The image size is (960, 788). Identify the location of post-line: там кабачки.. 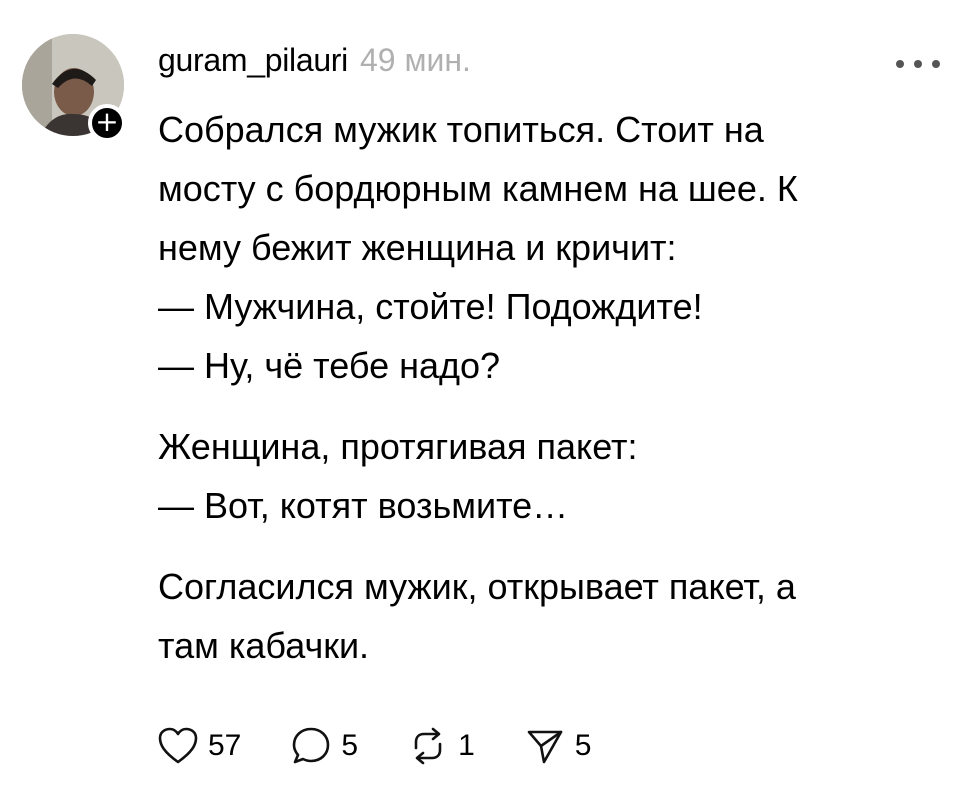
(264, 645).